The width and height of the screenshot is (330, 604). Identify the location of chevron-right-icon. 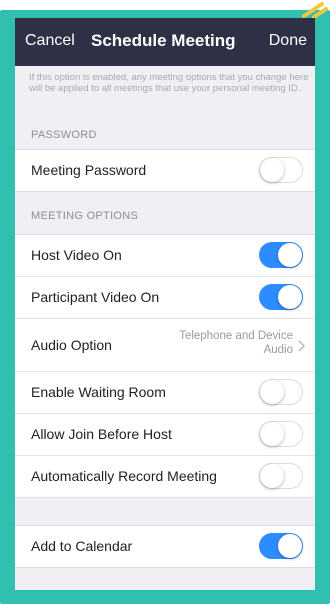
(302, 346).